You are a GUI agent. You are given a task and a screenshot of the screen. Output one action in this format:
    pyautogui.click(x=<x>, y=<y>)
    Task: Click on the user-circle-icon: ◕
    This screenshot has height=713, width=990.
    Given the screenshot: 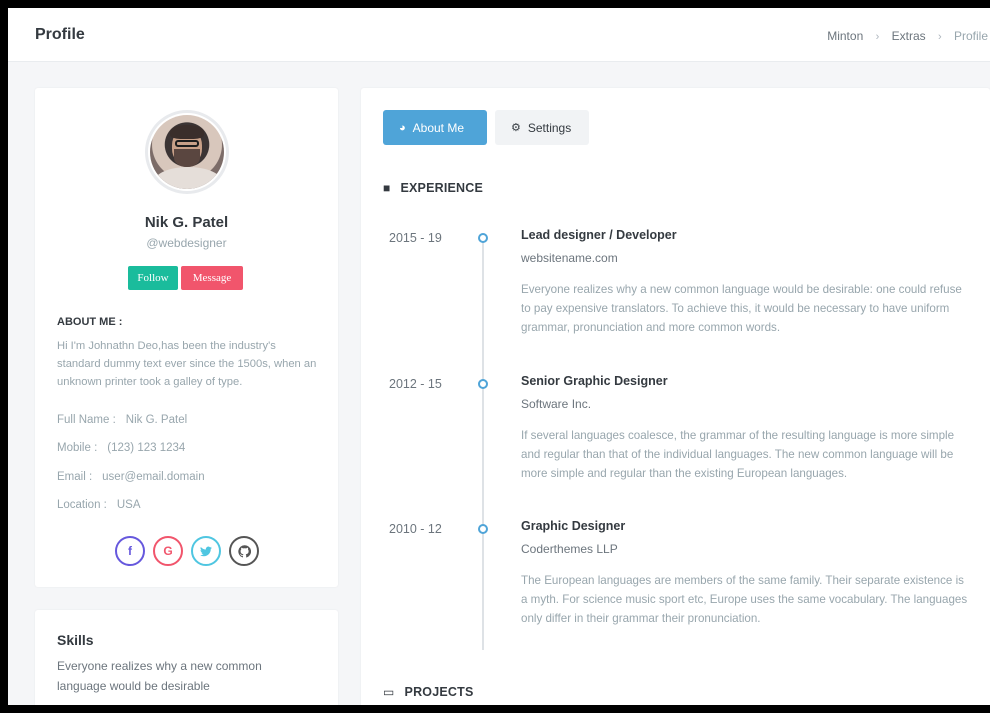 What is the action you would take?
    pyautogui.click(x=402, y=127)
    